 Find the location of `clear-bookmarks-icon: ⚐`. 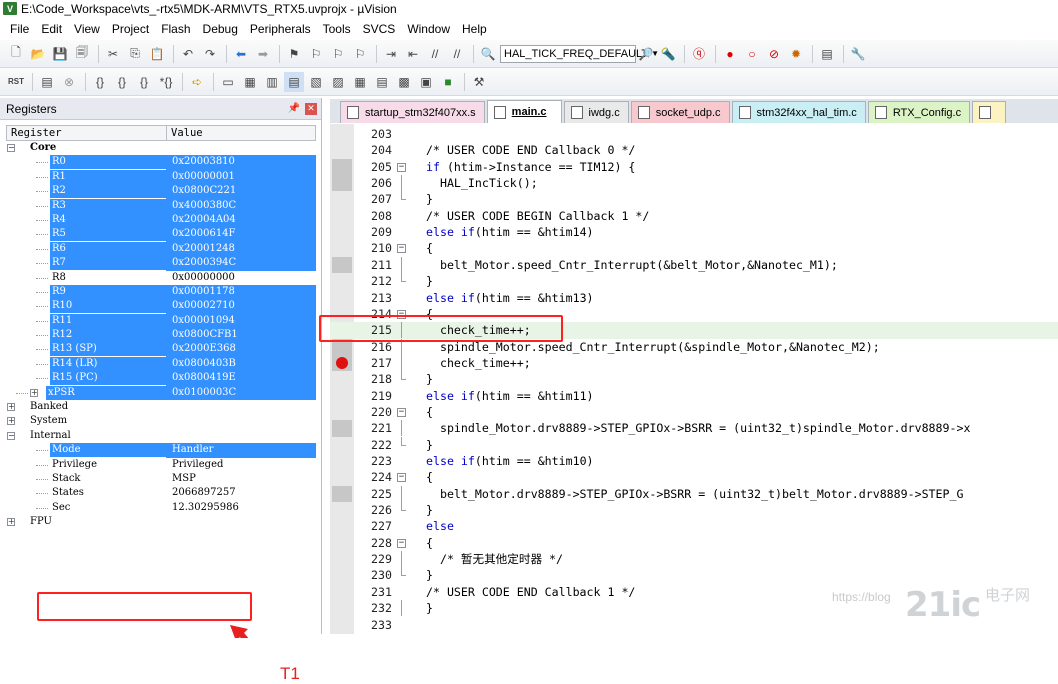

clear-bookmarks-icon: ⚐ is located at coordinates (360, 54).